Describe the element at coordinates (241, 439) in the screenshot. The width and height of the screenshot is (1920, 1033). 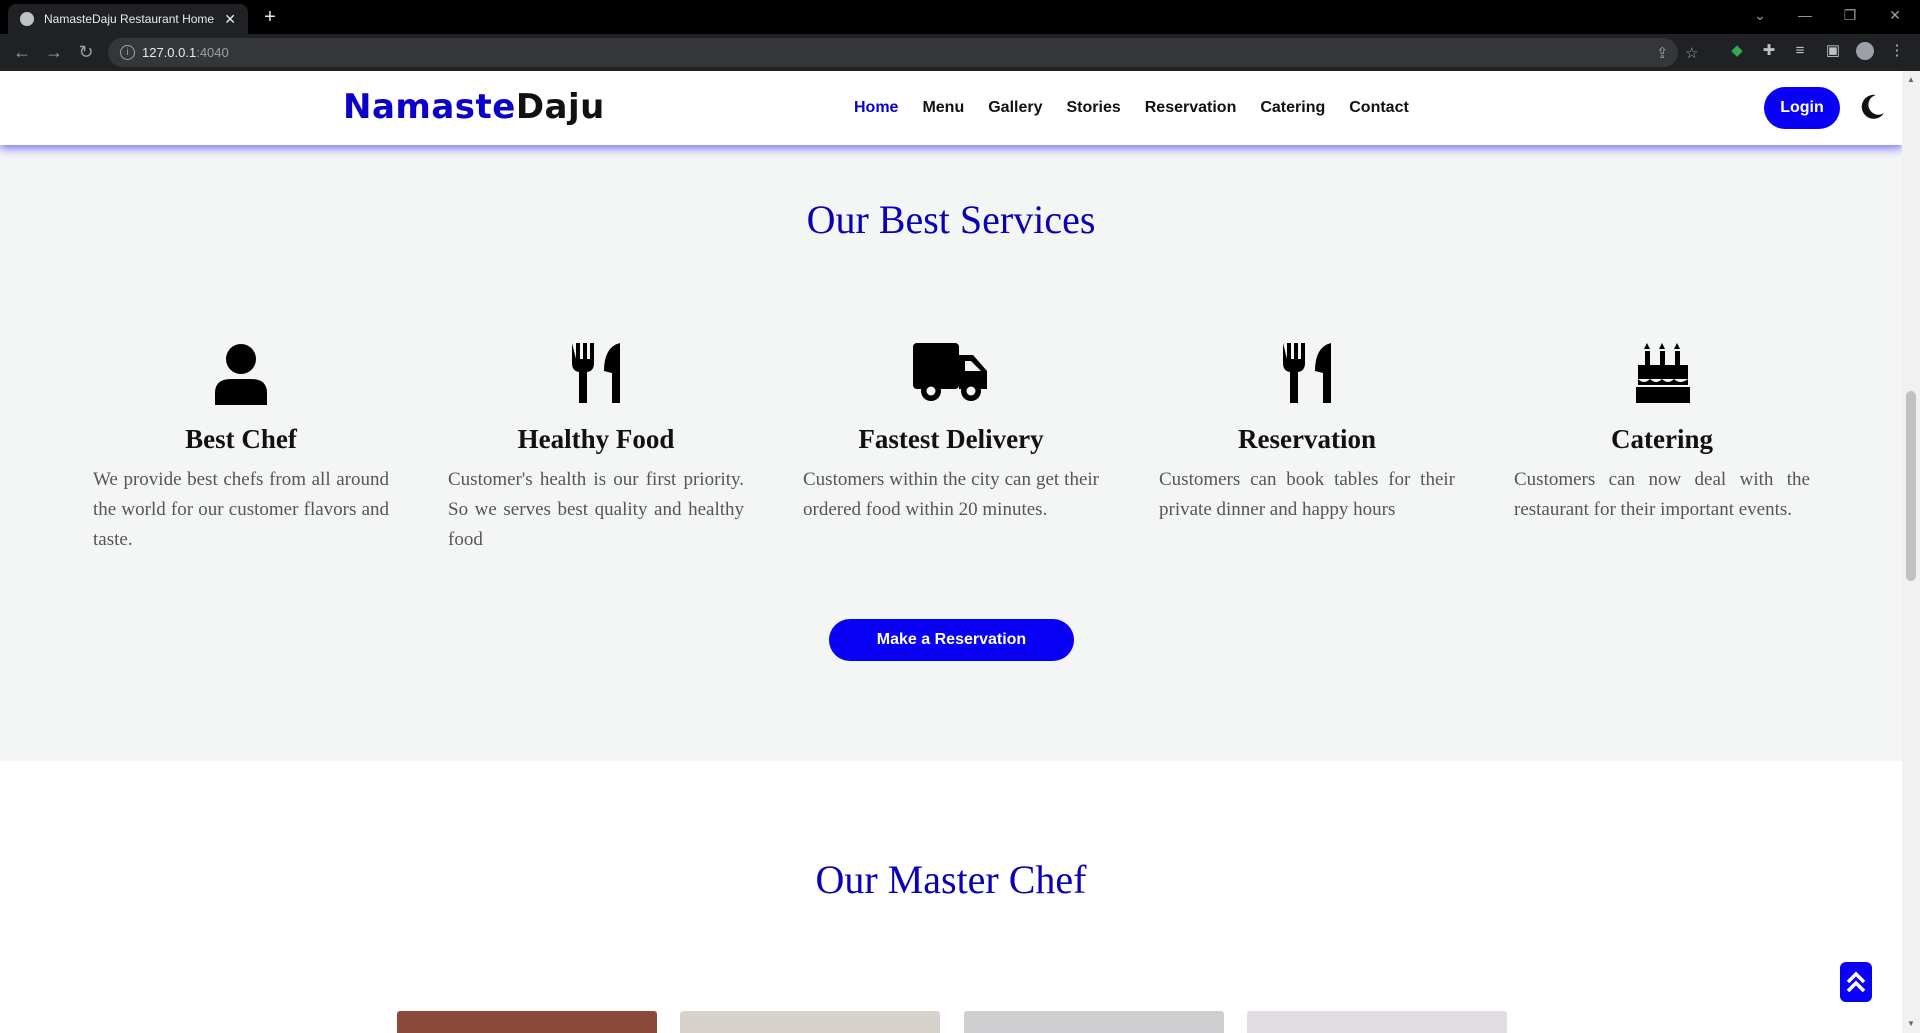
I see `service-title: Best Chef` at that location.